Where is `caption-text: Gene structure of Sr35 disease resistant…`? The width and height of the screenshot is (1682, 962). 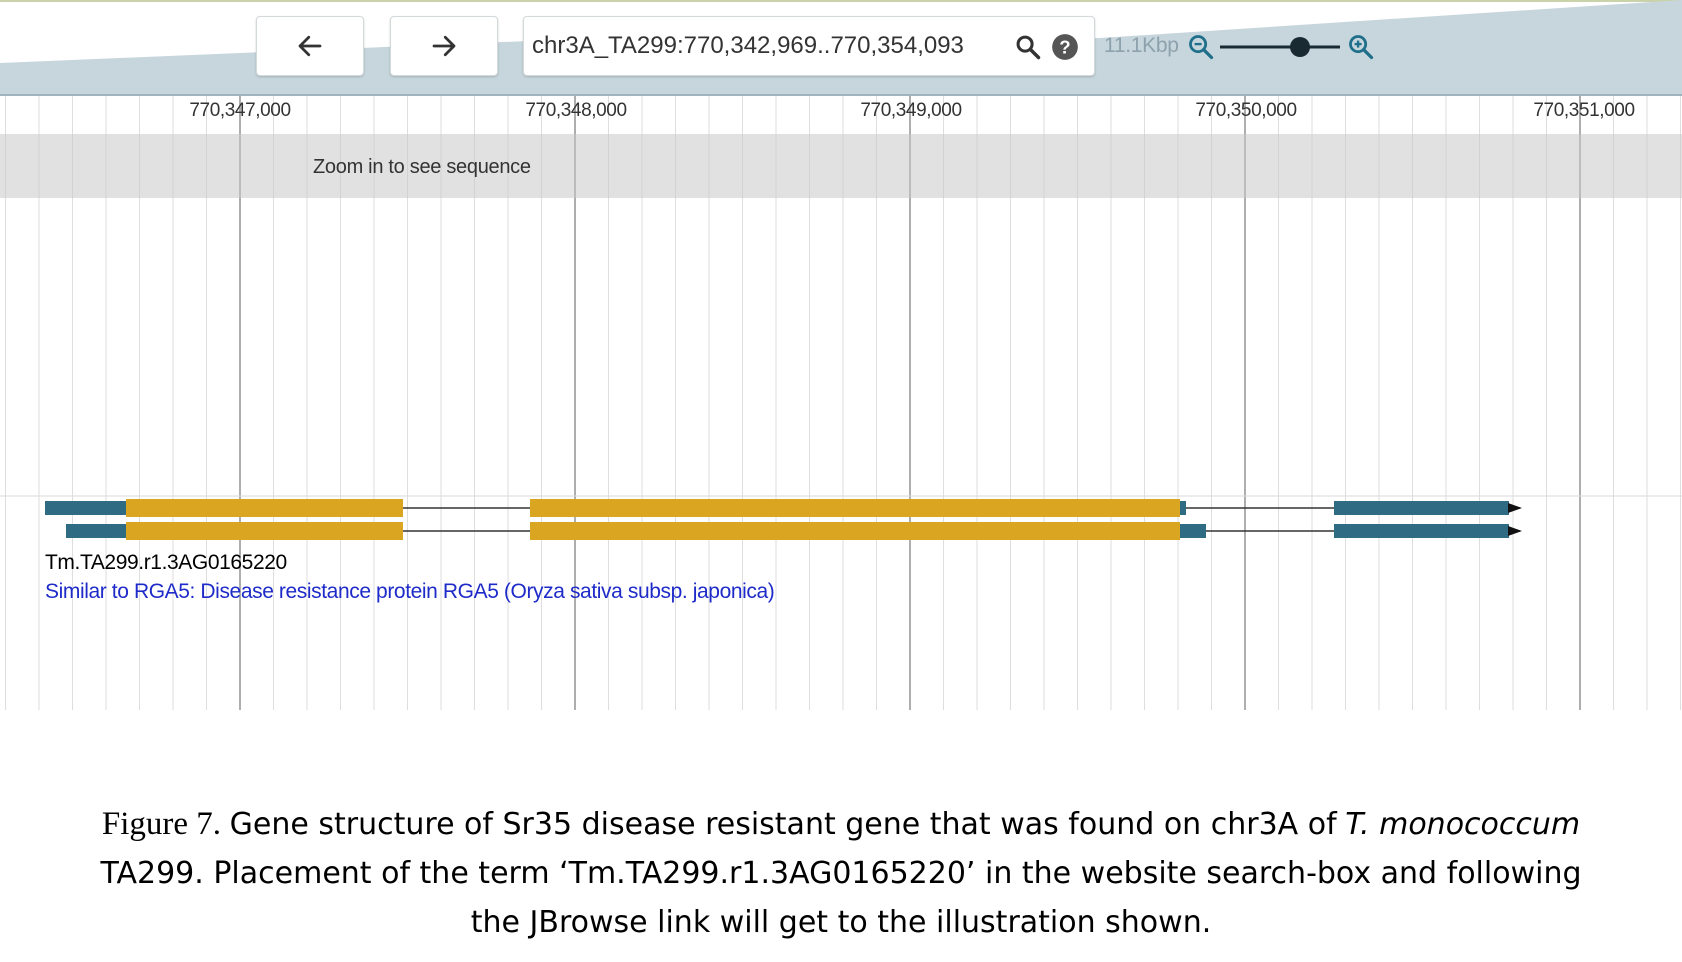
caption-text: Gene structure of Sr35 disease resistant… is located at coordinates (783, 824).